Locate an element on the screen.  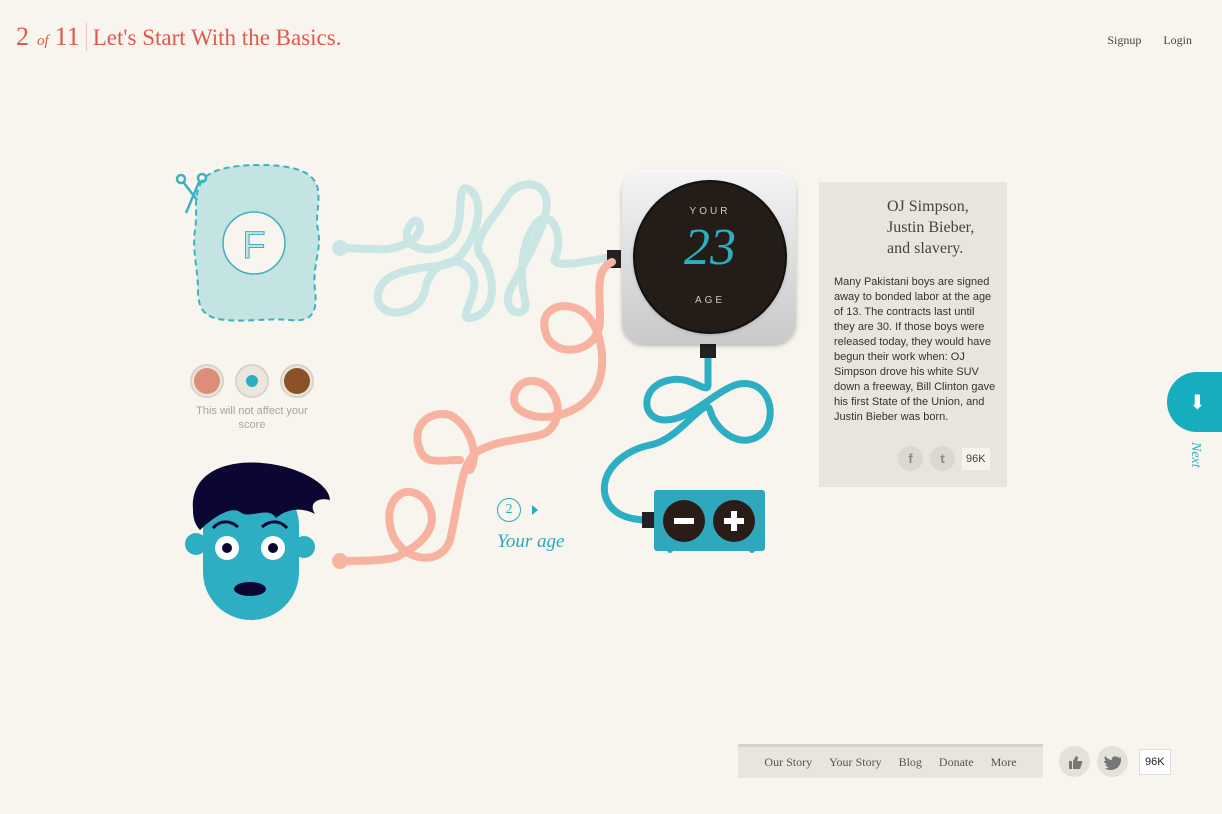
footer-nav: Our Story Your Story Blog Donate More is located at coordinates (890, 761).